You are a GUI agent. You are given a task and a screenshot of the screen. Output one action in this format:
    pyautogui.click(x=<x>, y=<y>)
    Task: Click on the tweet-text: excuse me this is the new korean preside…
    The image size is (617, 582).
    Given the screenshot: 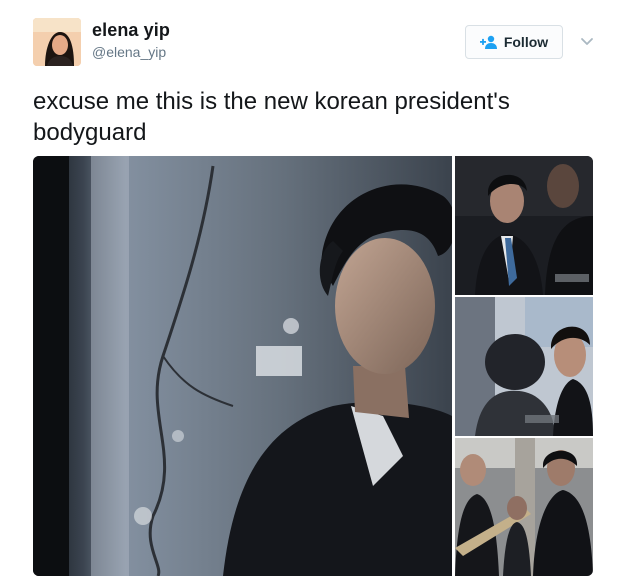 What is the action you would take?
    pyautogui.click(x=271, y=117)
    